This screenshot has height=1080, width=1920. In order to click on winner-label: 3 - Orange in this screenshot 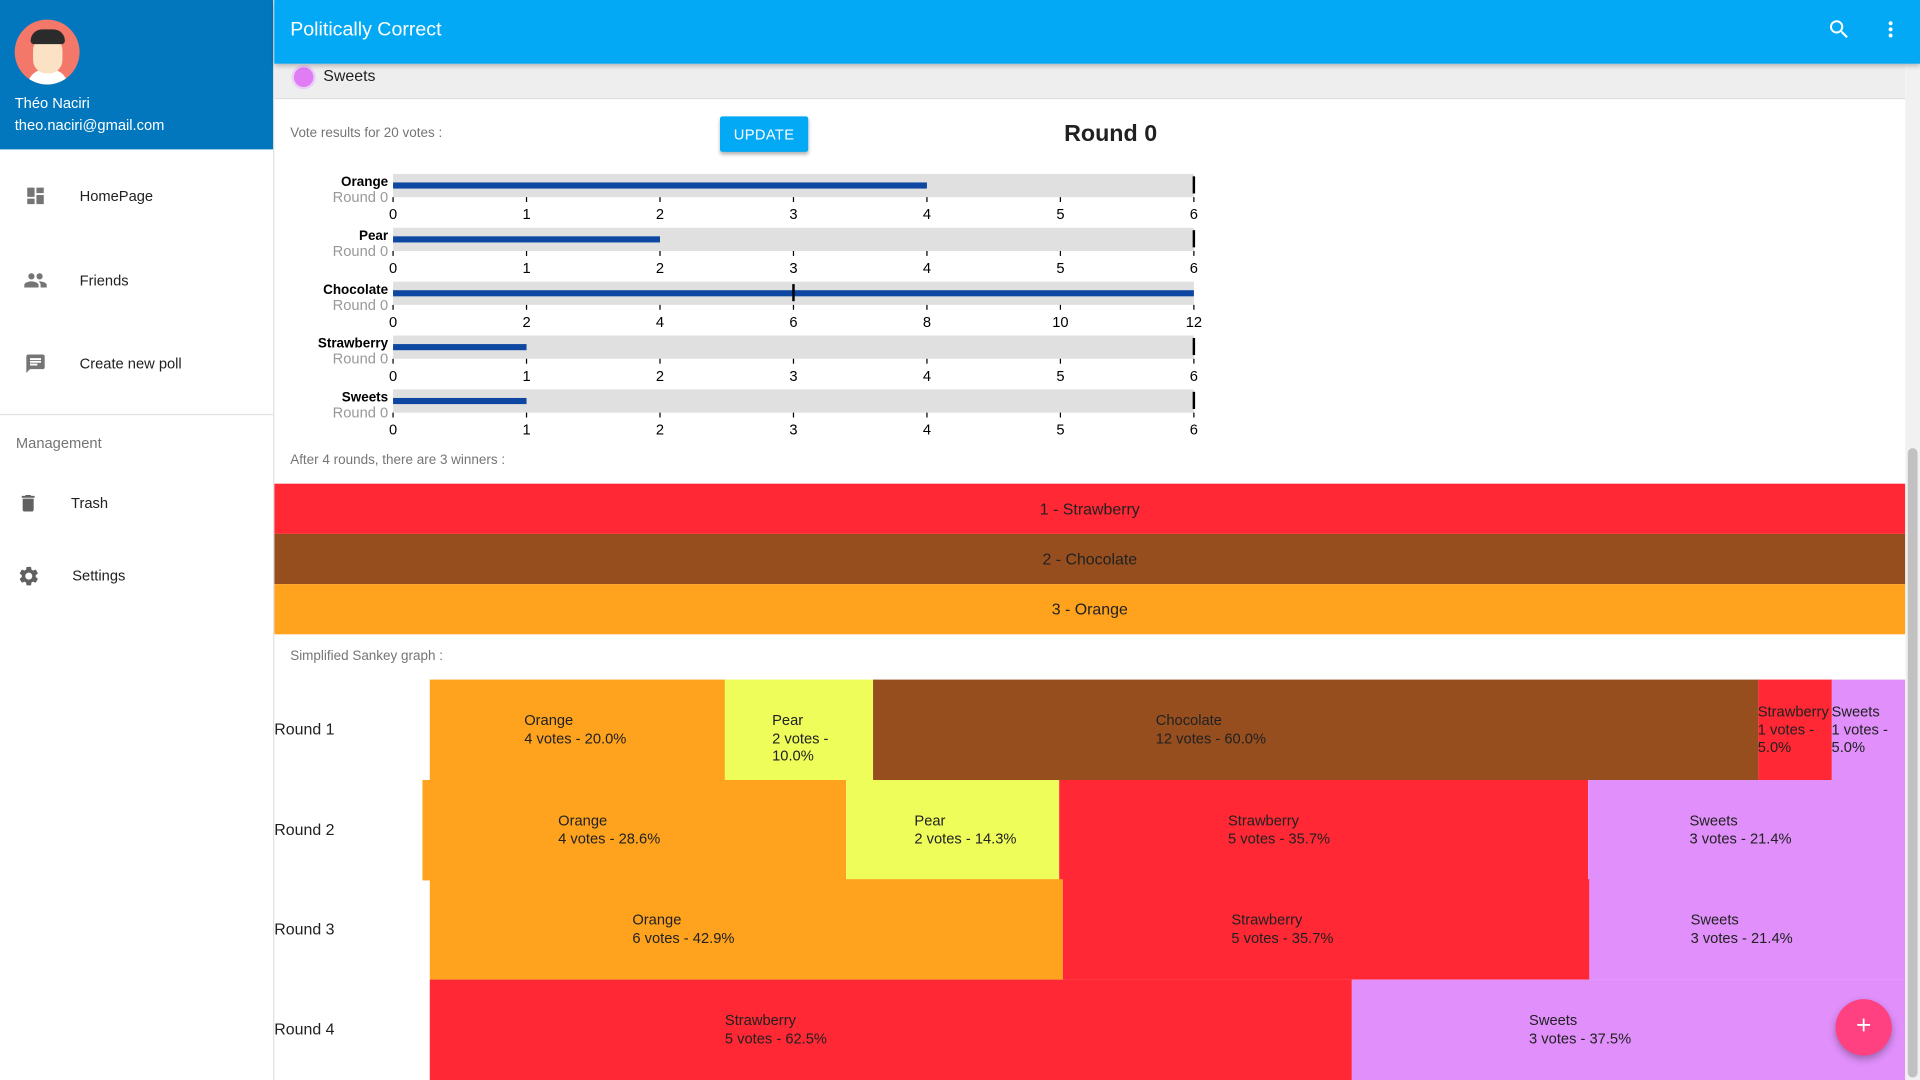, I will do `click(1089, 609)`.